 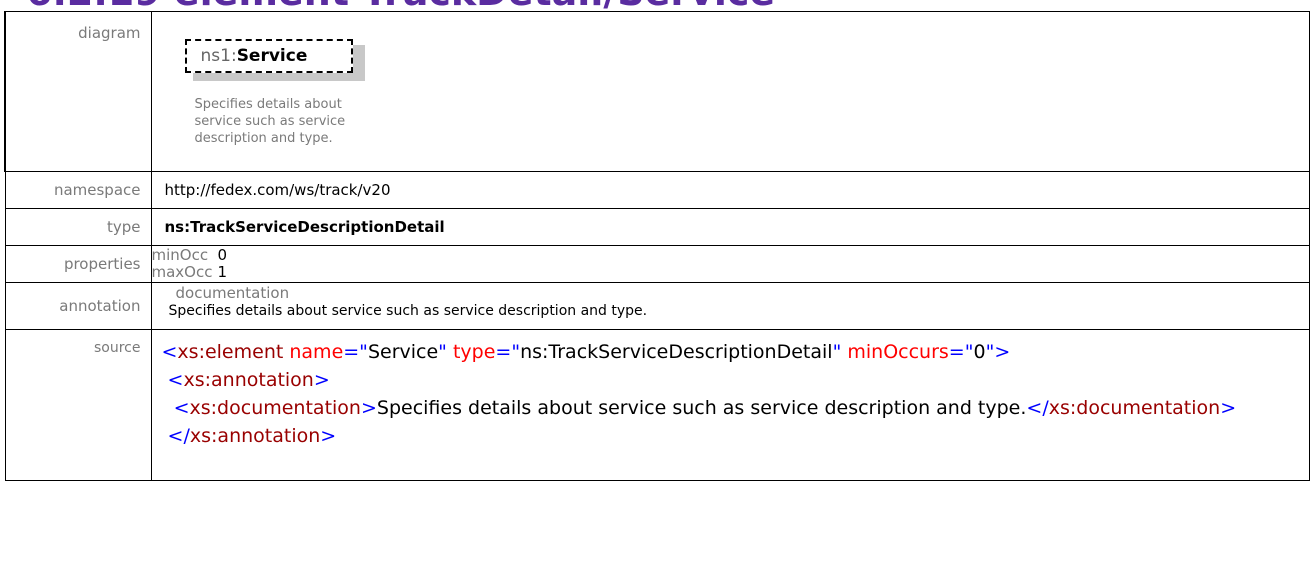 What do you see at coordinates (898, 352) in the screenshot?
I see `attr-name: minOccurs` at bounding box center [898, 352].